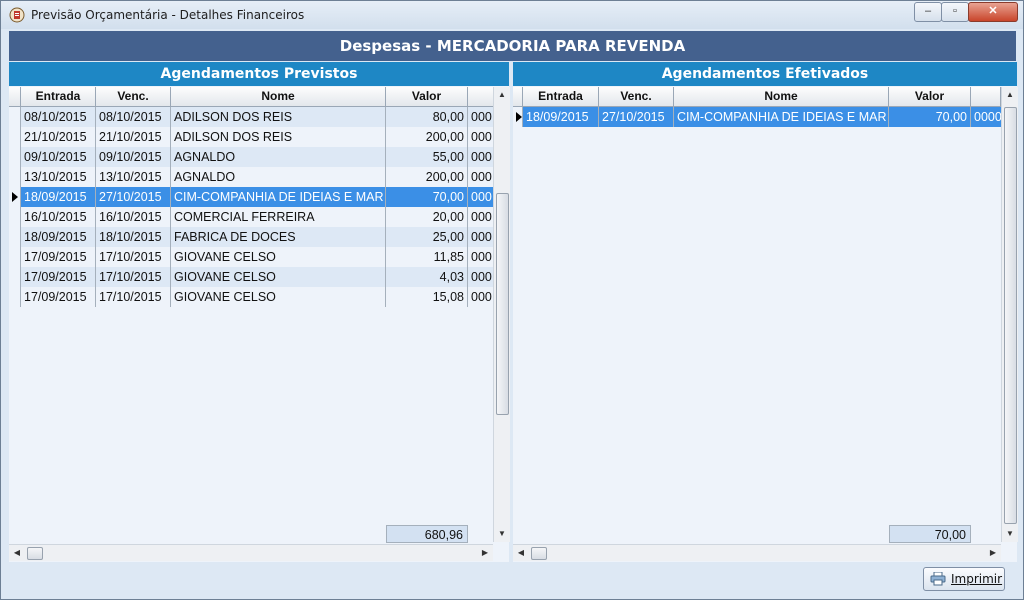  Describe the element at coordinates (251, 277) in the screenshot. I see `table-row: 17/09/2015 17/10/2015 GIOVANE CELSO 4,03 000` at that location.